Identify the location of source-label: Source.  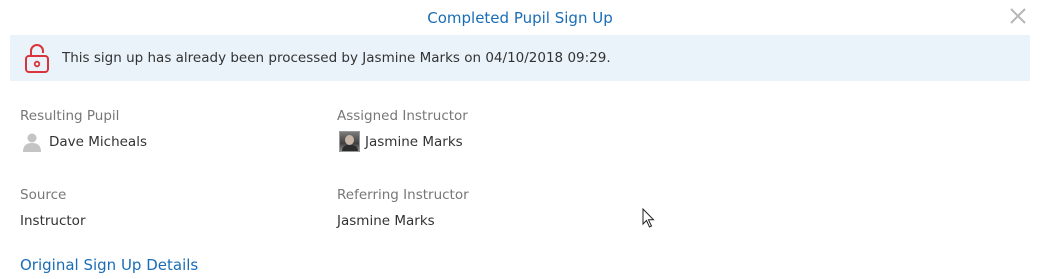
(43, 195).